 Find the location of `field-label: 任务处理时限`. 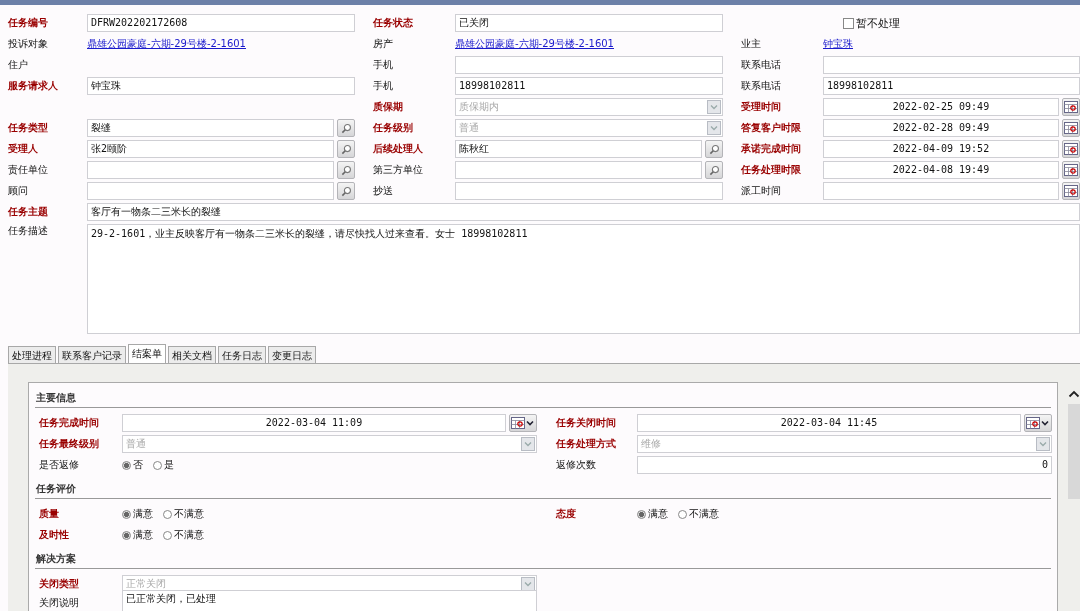

field-label: 任务处理时限 is located at coordinates (771, 170).